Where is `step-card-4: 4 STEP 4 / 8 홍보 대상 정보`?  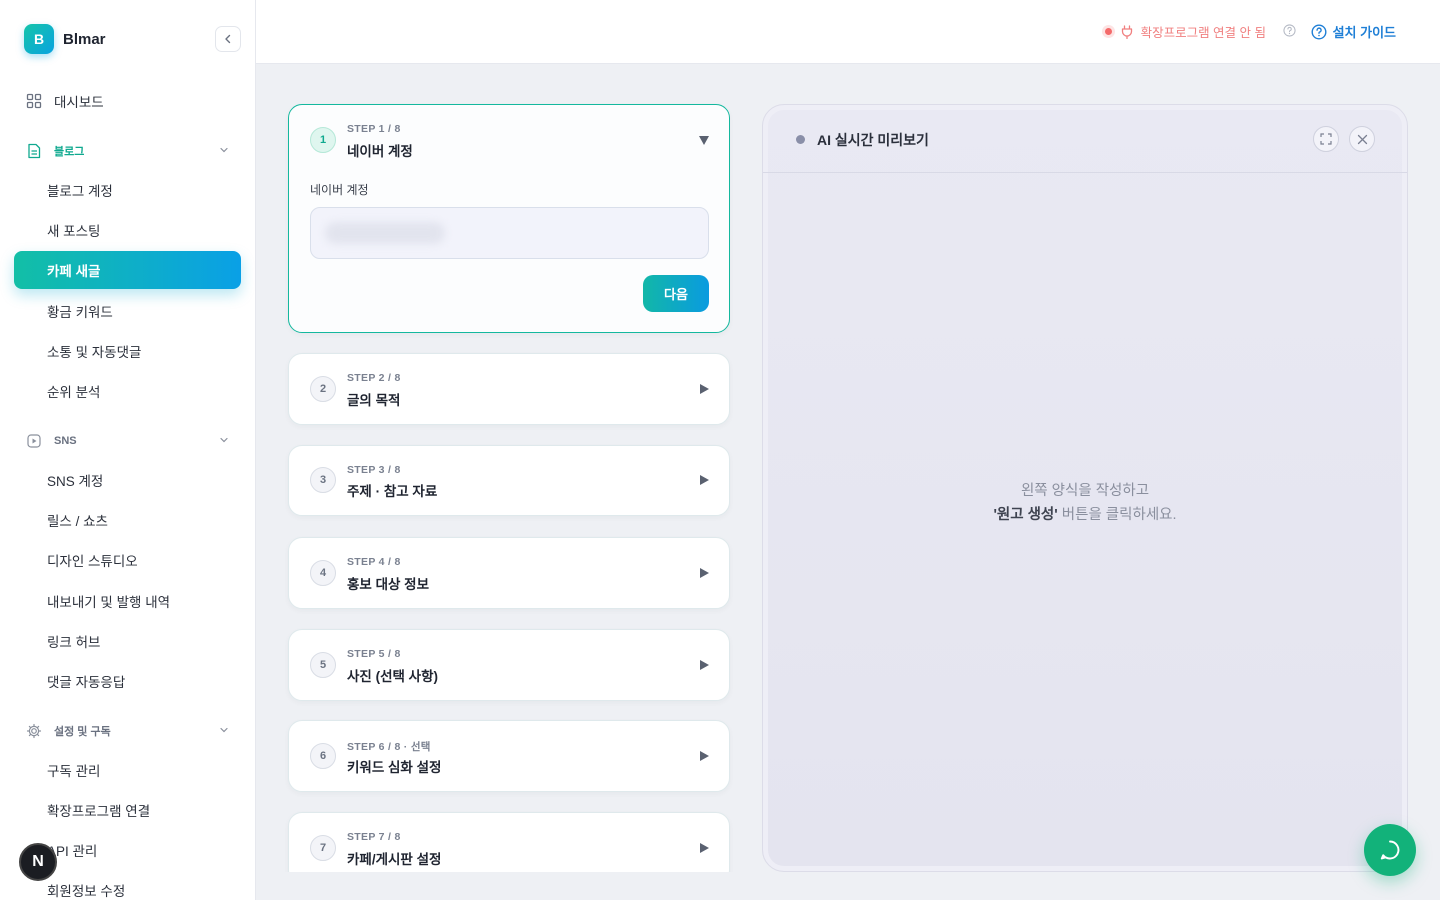 step-card-4: 4 STEP 4 / 8 홍보 대상 정보 is located at coordinates (509, 573).